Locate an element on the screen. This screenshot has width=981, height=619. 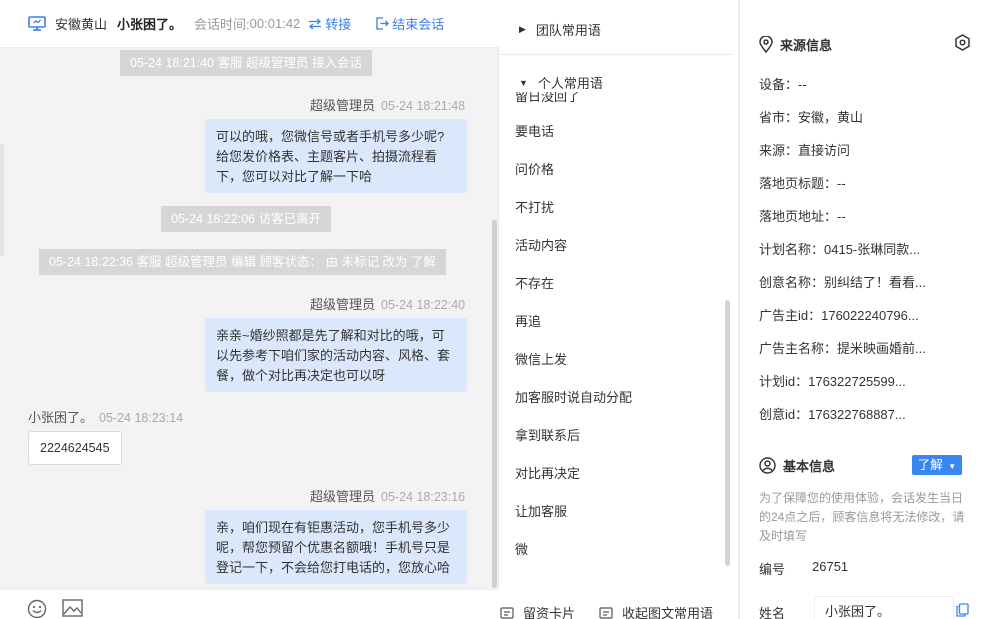
info-field-region: 省市：安徽，黄山 is located at coordinates (811, 117).